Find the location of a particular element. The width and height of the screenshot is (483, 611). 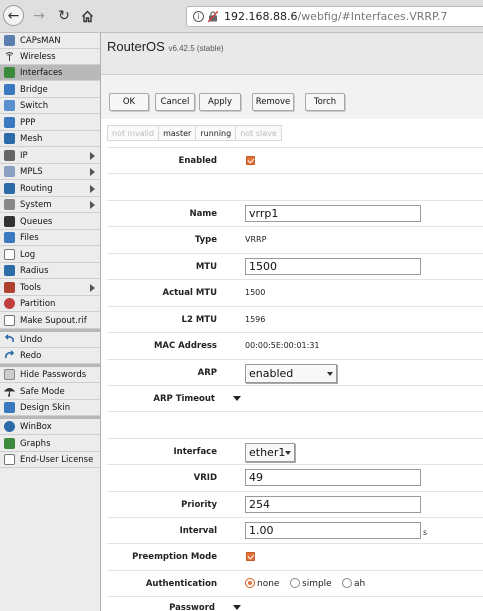

sidebar-item-ppp: PPP is located at coordinates (50, 123).